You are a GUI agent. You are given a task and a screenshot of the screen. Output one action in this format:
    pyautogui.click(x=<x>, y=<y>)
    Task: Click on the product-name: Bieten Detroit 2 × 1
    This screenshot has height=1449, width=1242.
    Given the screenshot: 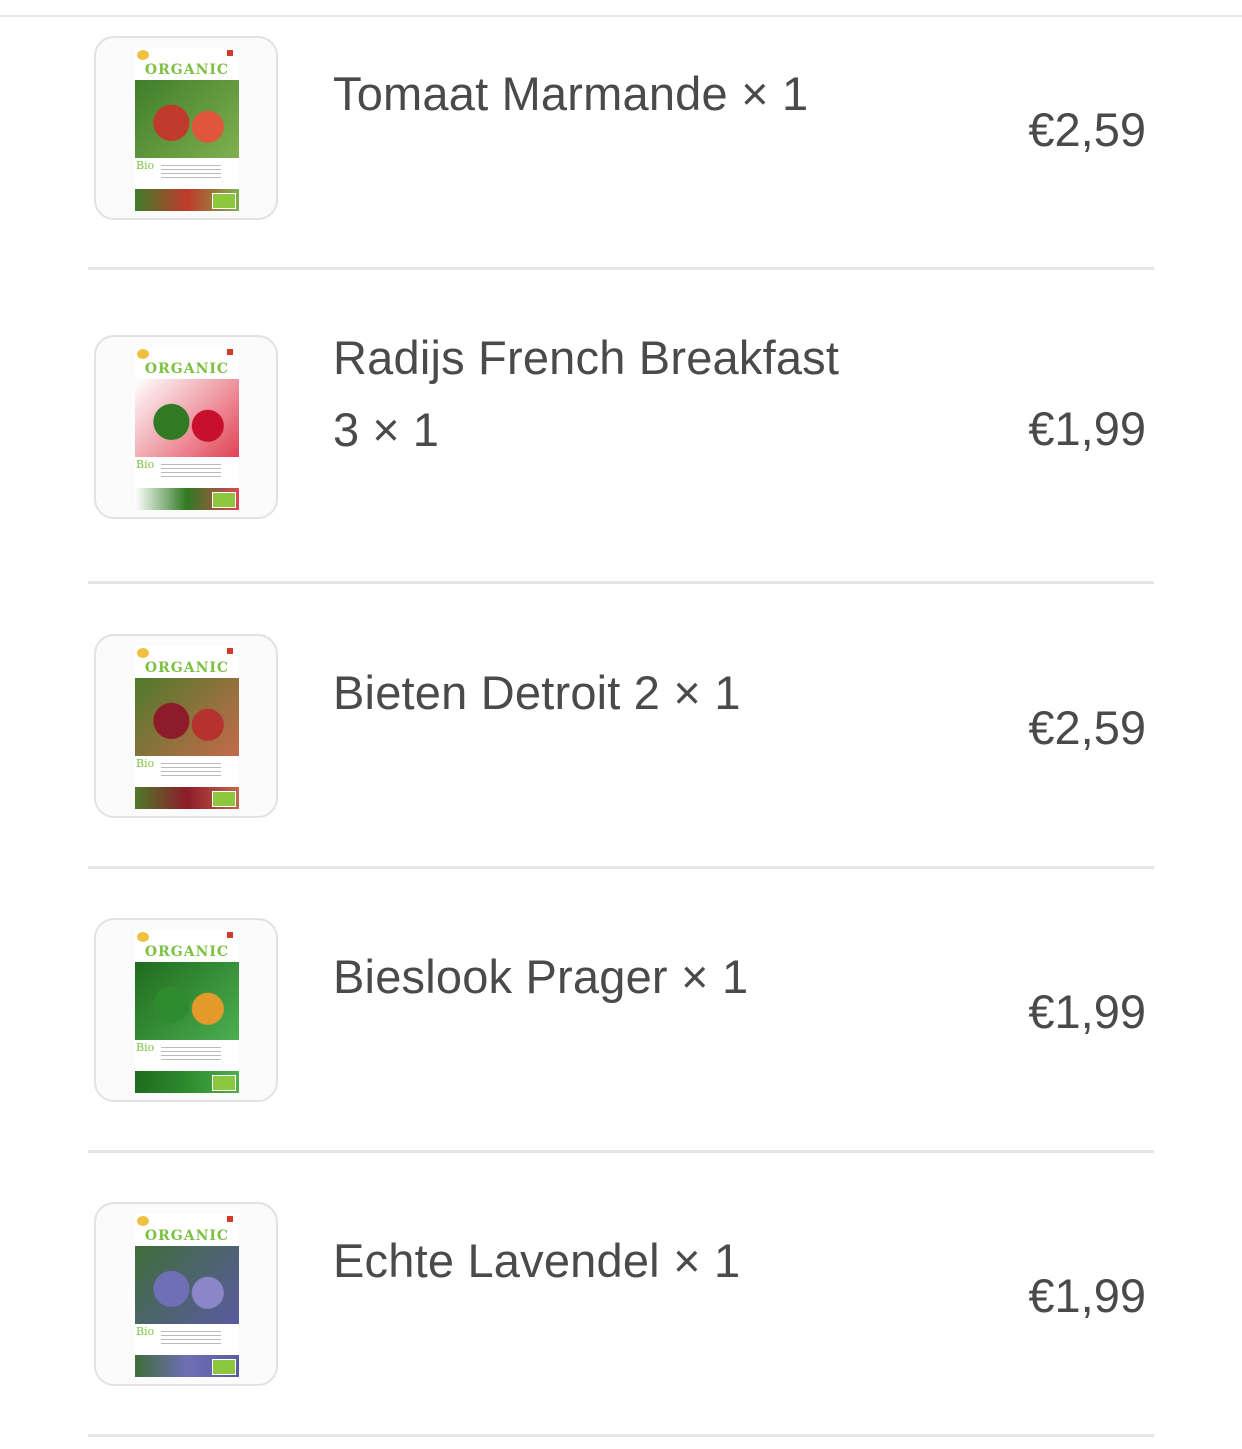 What is the action you would take?
    pyautogui.click(x=537, y=692)
    